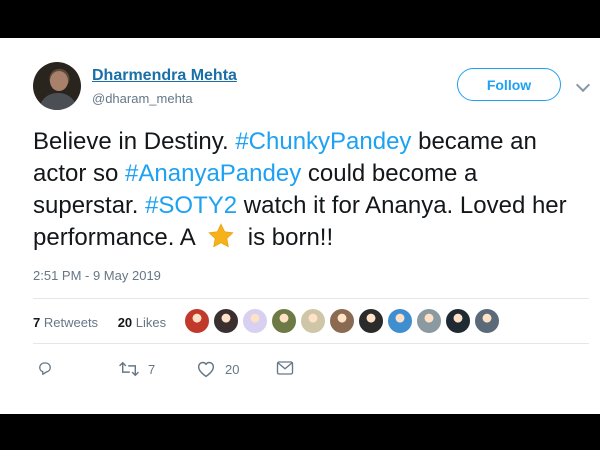 This screenshot has height=450, width=600. Describe the element at coordinates (125, 322) in the screenshot. I see `likes-count: 20` at that location.